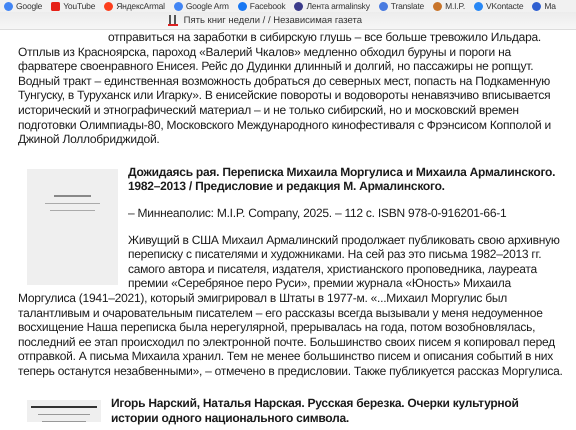 The image size is (576, 430). What do you see at coordinates (134, 6) in the screenshot?
I see `bookmark-link: ЯндексArmal` at bounding box center [134, 6].